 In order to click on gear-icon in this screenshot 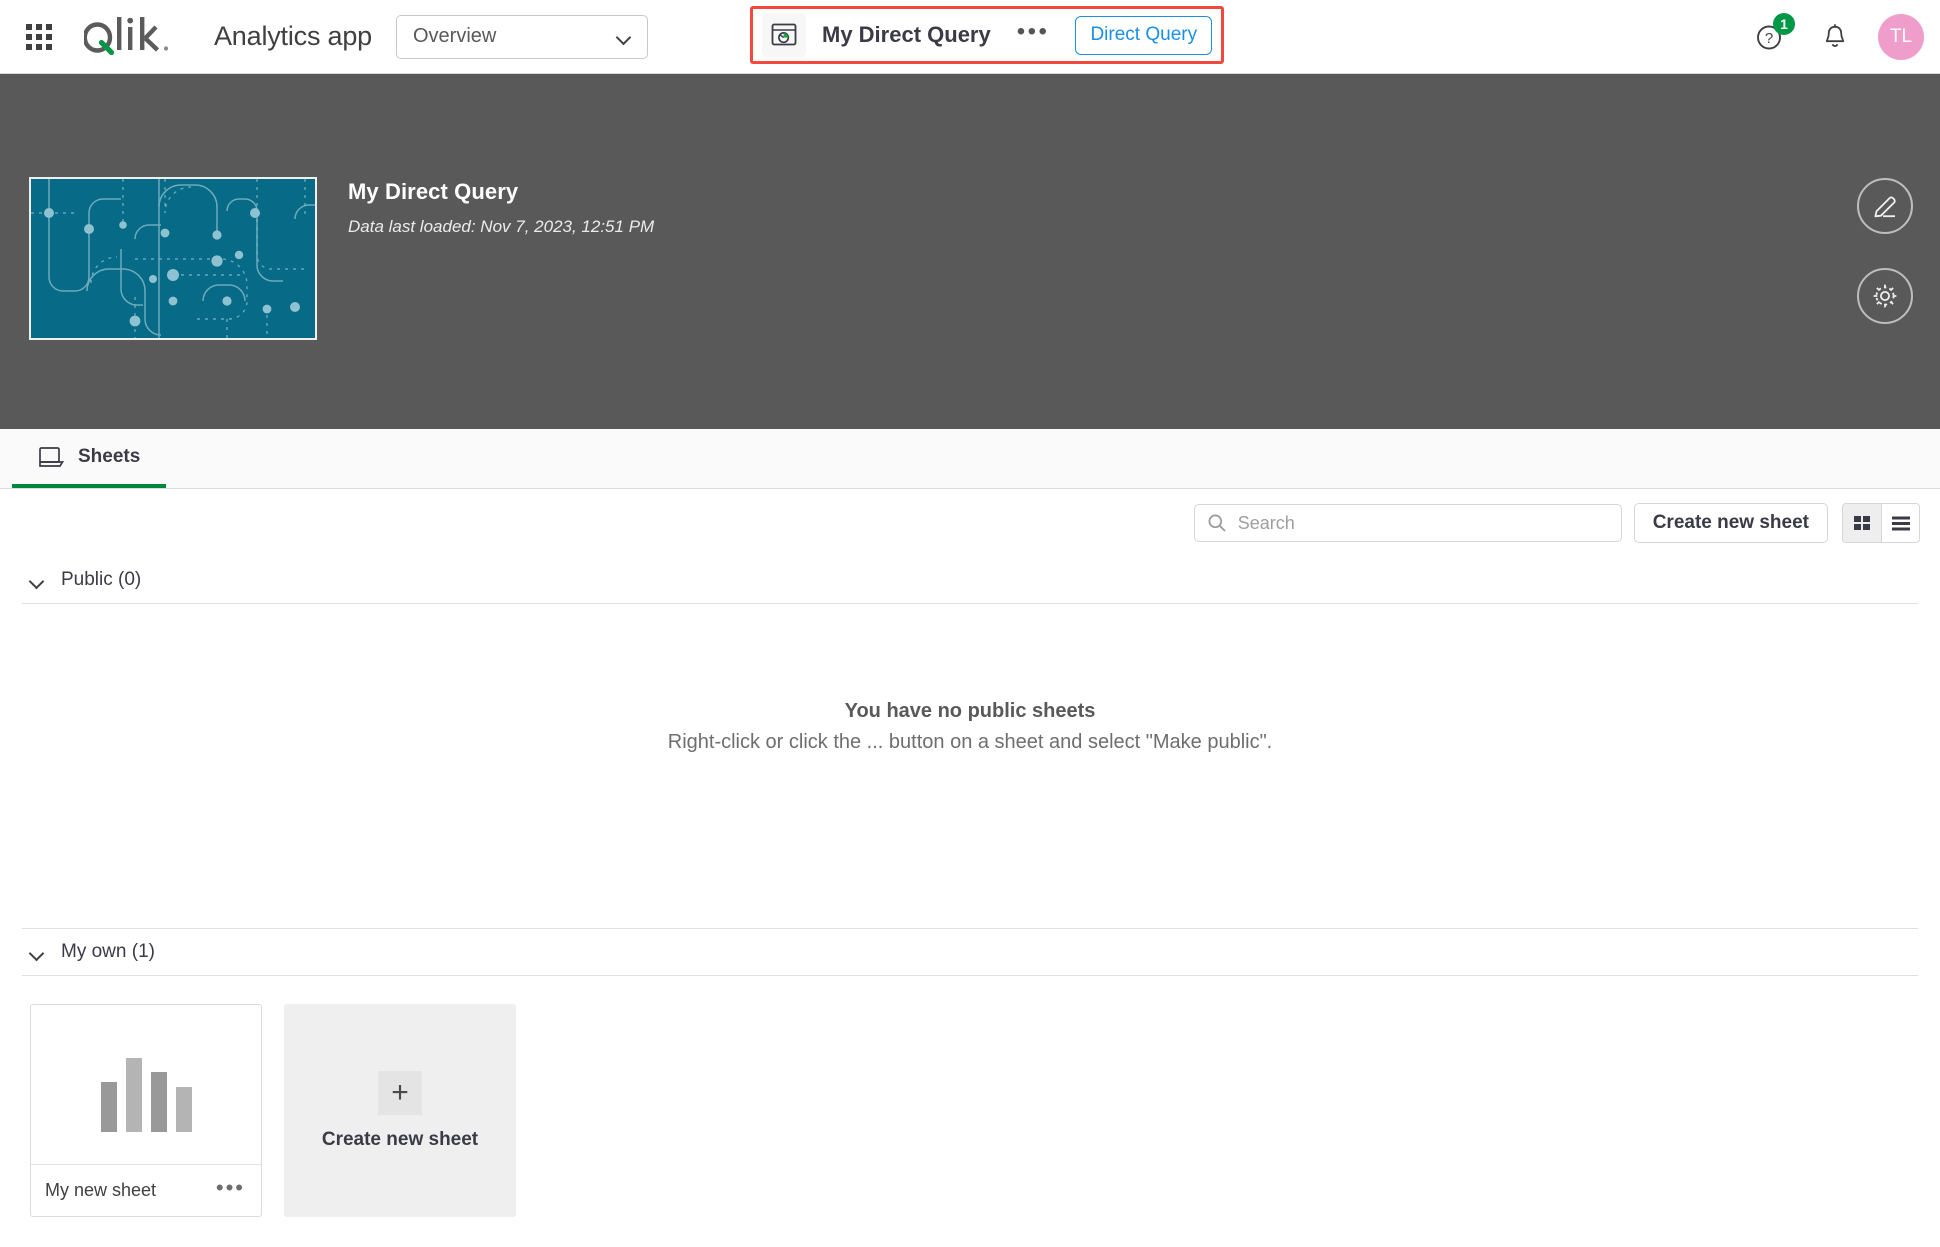, I will do `click(1885, 296)`.